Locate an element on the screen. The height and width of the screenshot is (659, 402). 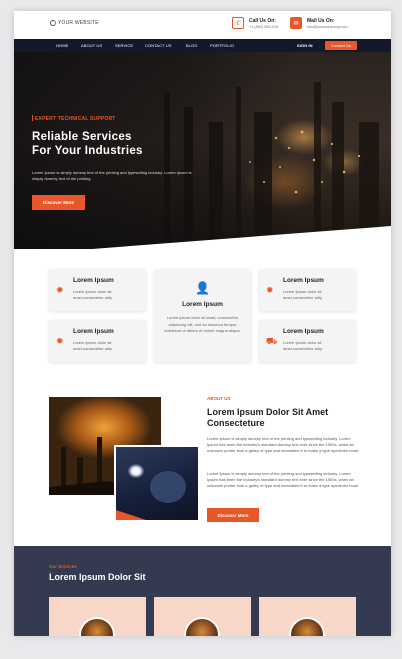
nav-contact-us: CONTACT US is located at coordinates (158, 45).